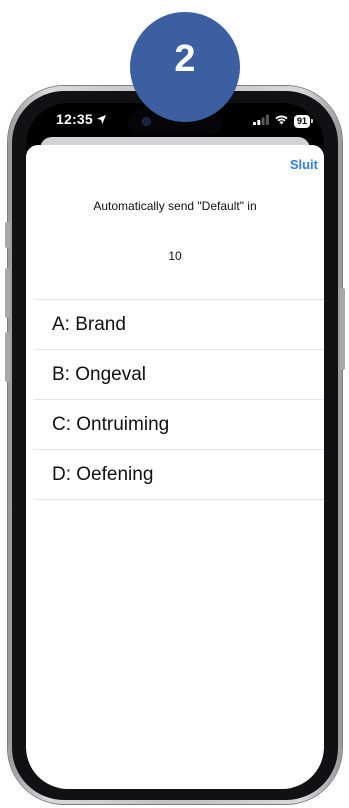 The width and height of the screenshot is (349, 808). Describe the element at coordinates (7, 357) in the screenshot. I see `volume-down-button` at that location.